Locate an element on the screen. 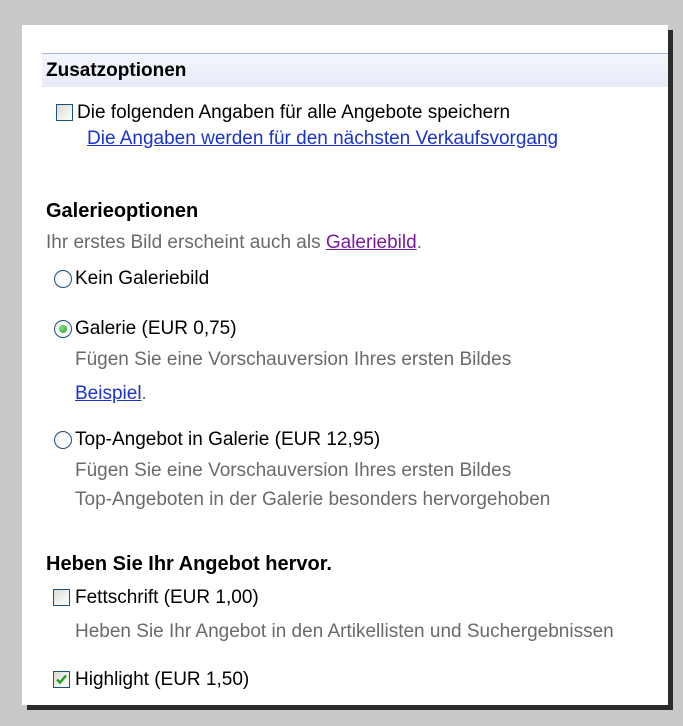  checkmark-icon is located at coordinates (61, 679).